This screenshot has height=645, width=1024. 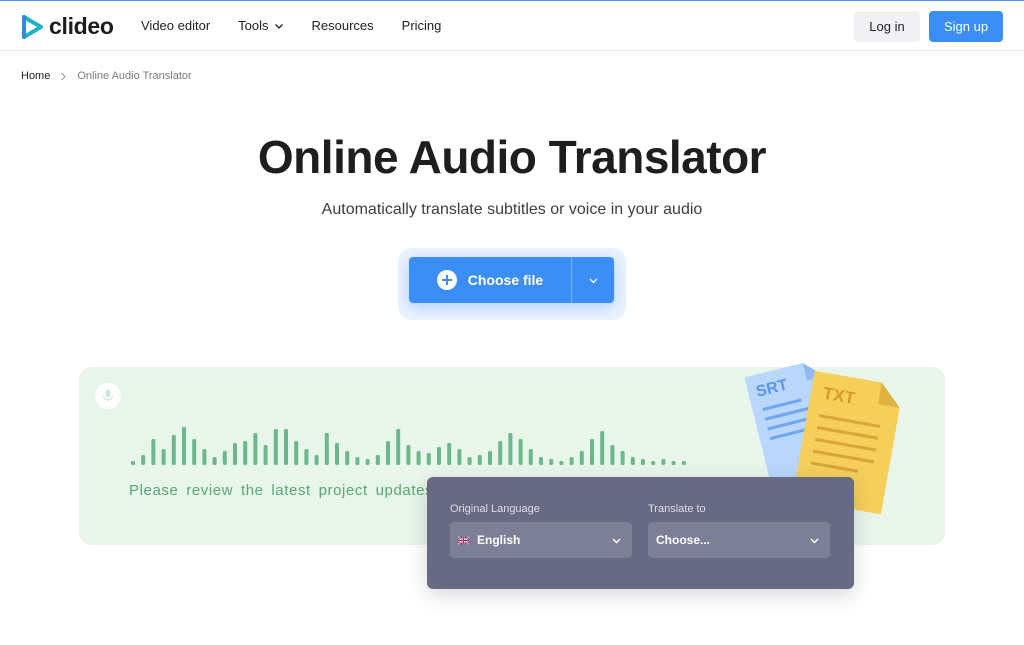 What do you see at coordinates (81, 26) in the screenshot?
I see `logo-text: clideo` at bounding box center [81, 26].